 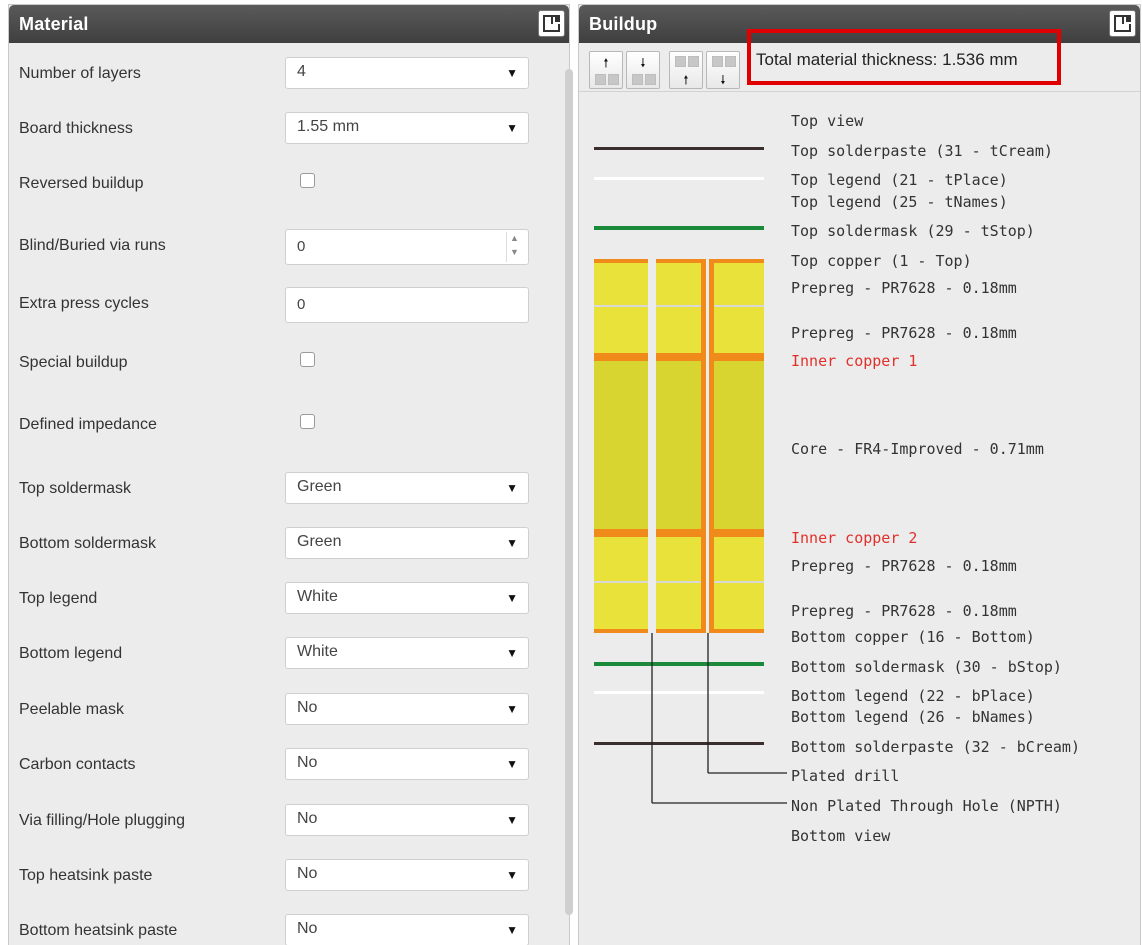 I want to click on carbon-contacts-select: No ▼, so click(x=407, y=764).